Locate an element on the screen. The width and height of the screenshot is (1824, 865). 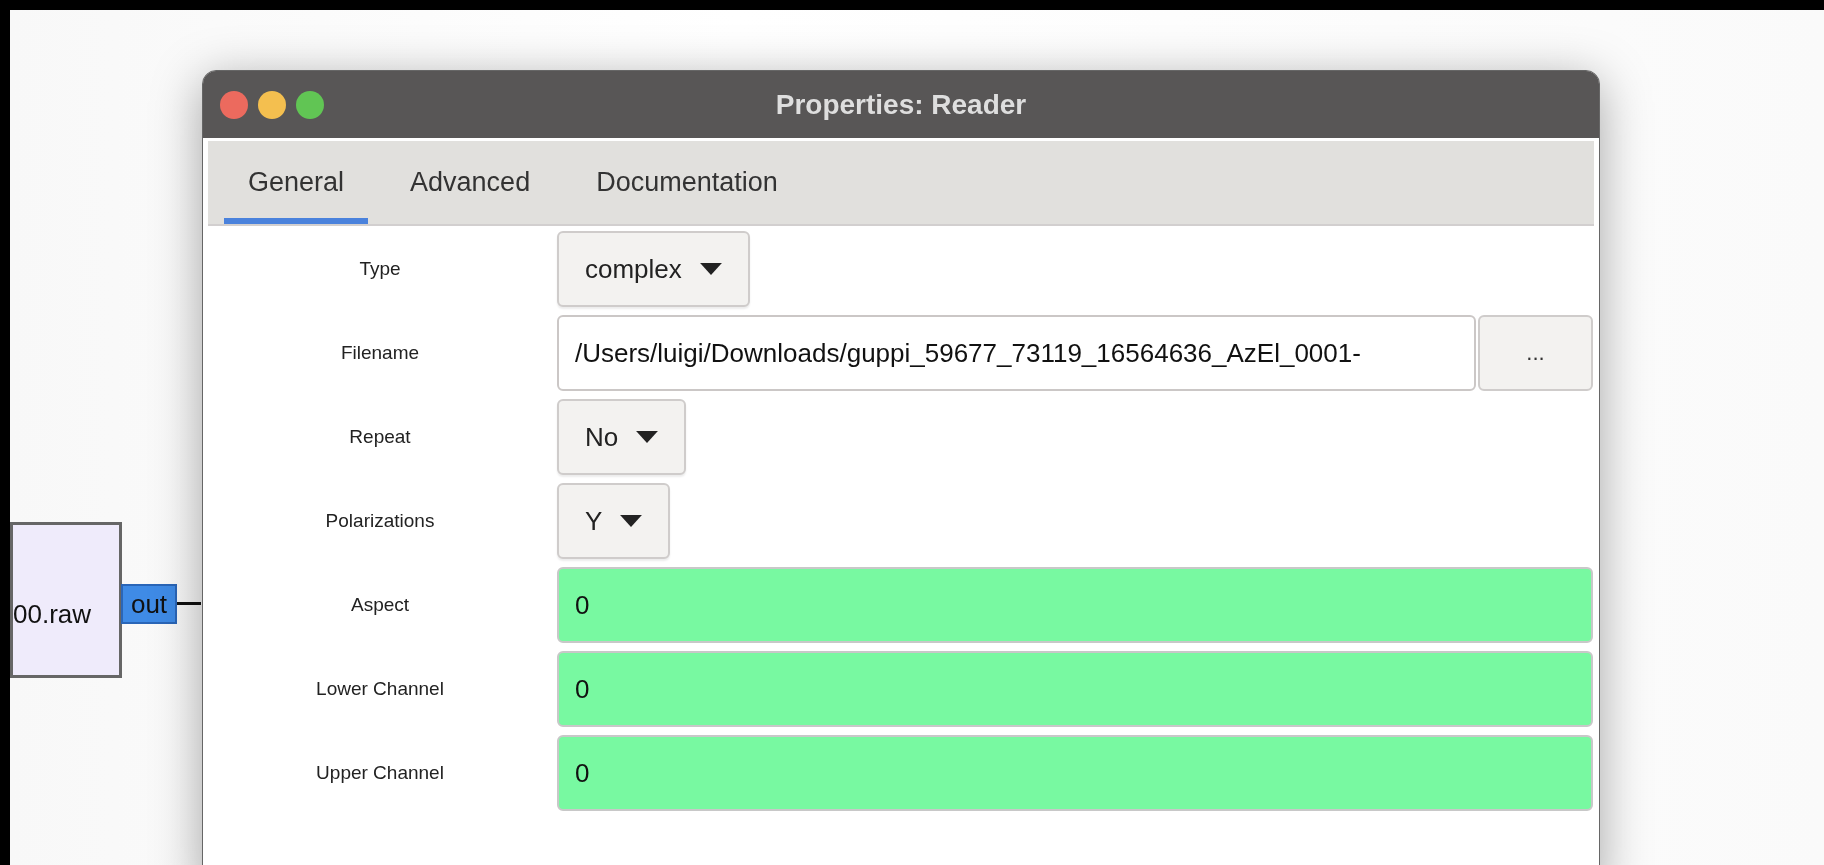
output-port: out is located at coordinates (149, 604).